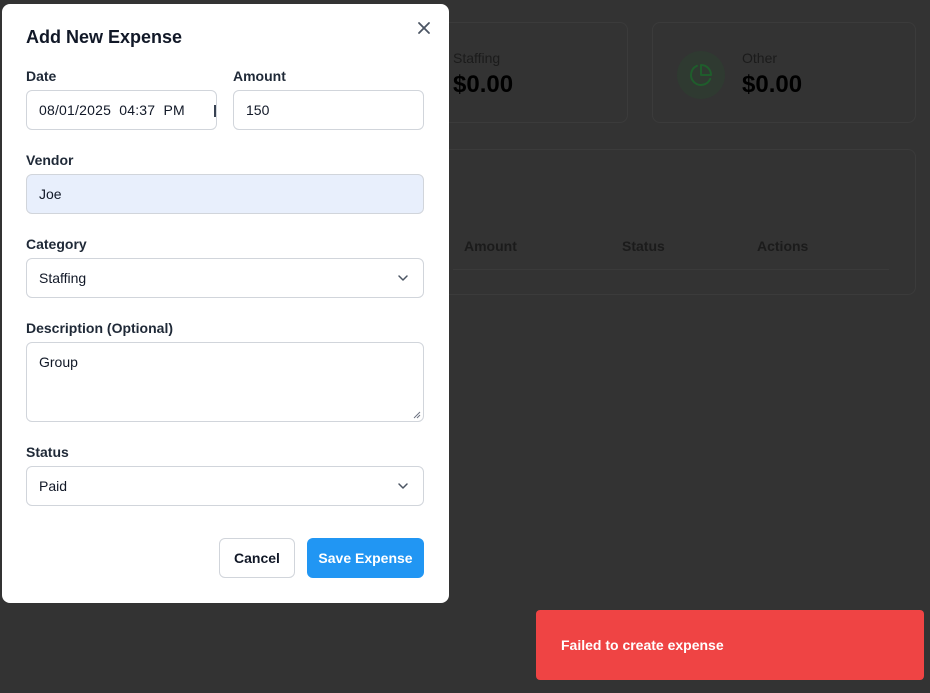  What do you see at coordinates (41, 76) in the screenshot?
I see `date-label: Date` at bounding box center [41, 76].